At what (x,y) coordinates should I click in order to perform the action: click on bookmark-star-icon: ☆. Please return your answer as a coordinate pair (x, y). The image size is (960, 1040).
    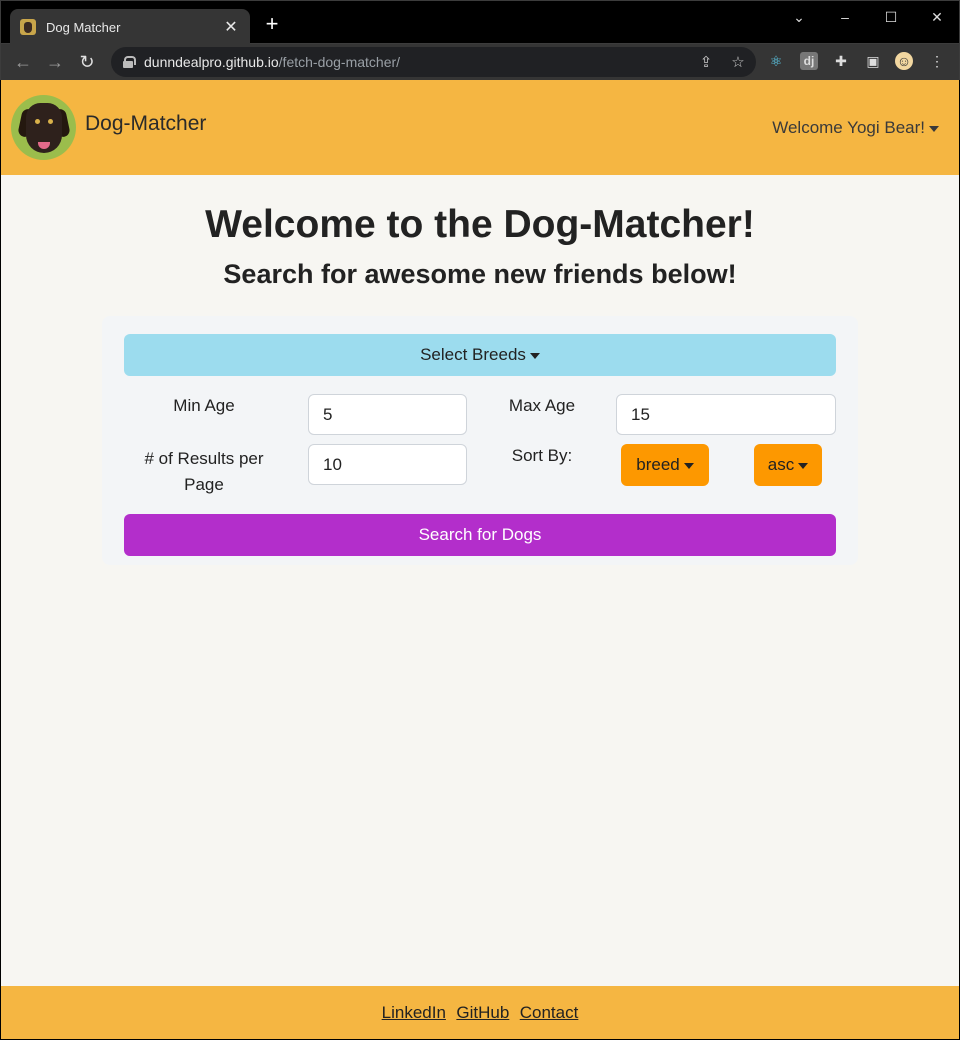
    Looking at the image, I should click on (738, 62).